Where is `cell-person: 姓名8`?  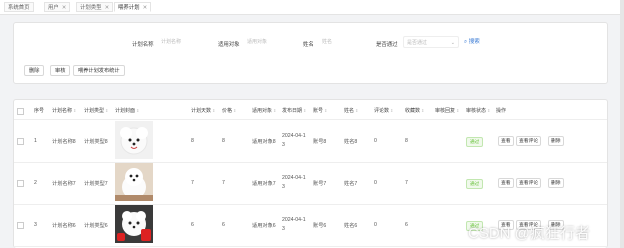 cell-person: 姓名8 is located at coordinates (351, 142).